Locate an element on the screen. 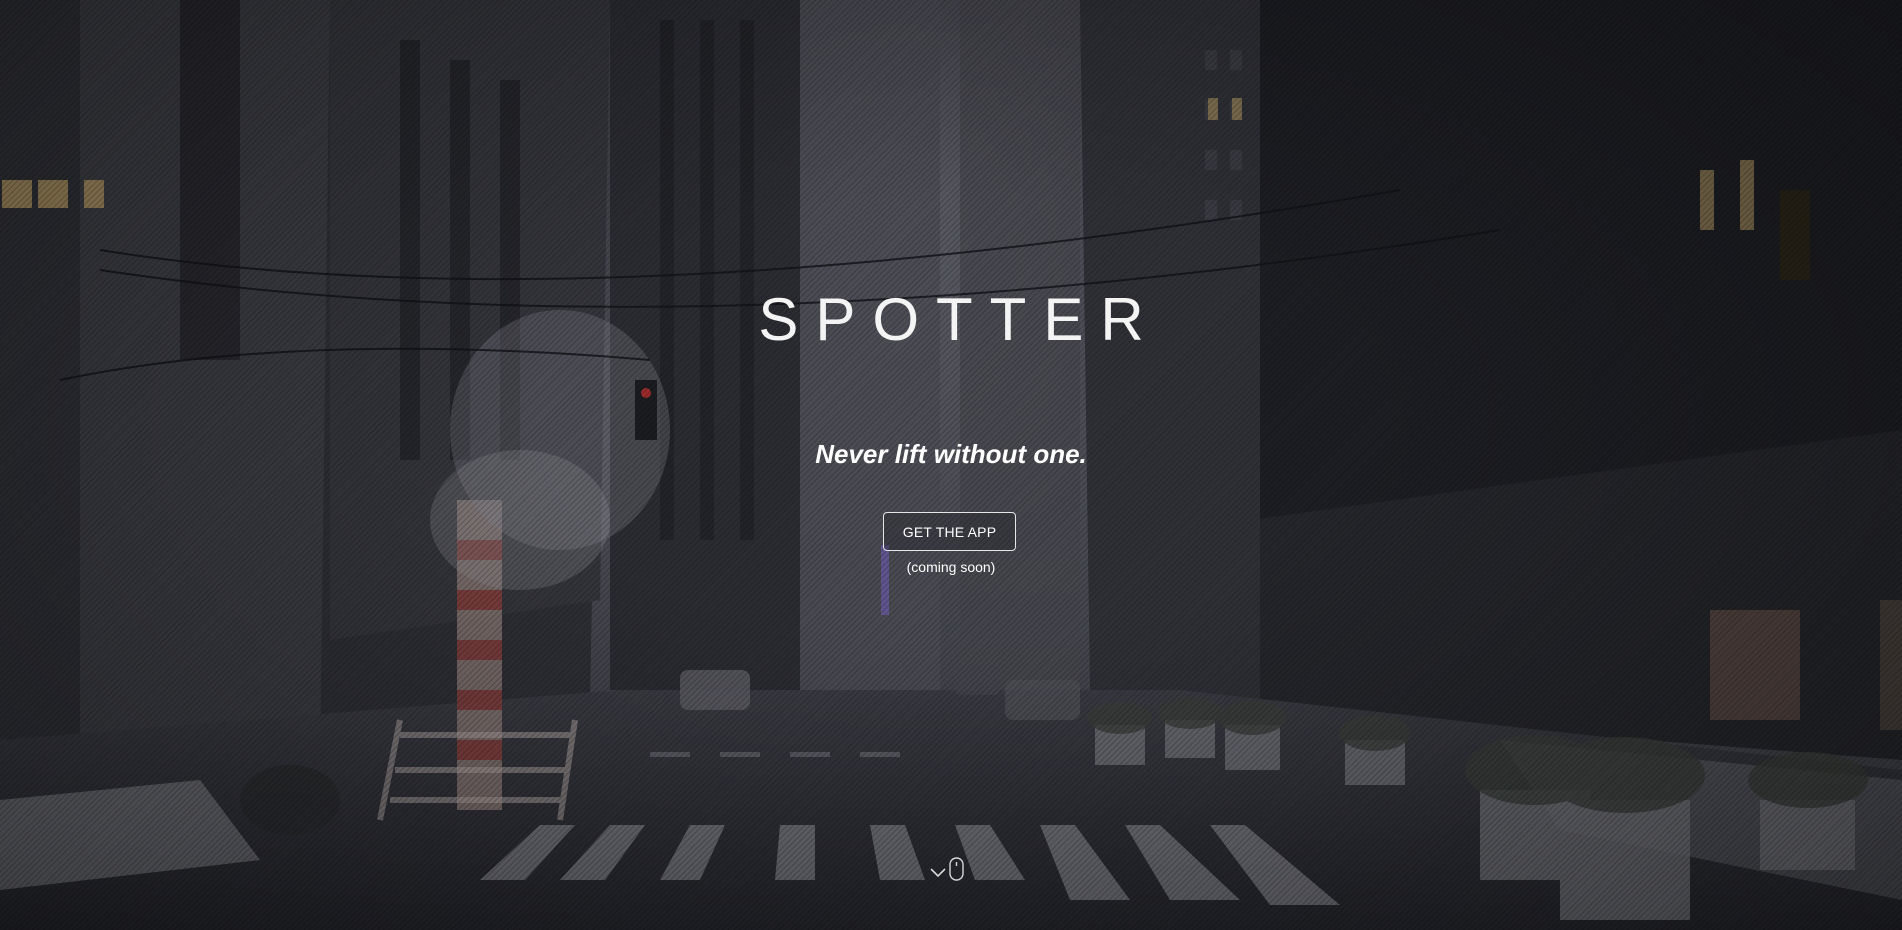  get-the-app-button: GET THE APP is located at coordinates (949, 531).